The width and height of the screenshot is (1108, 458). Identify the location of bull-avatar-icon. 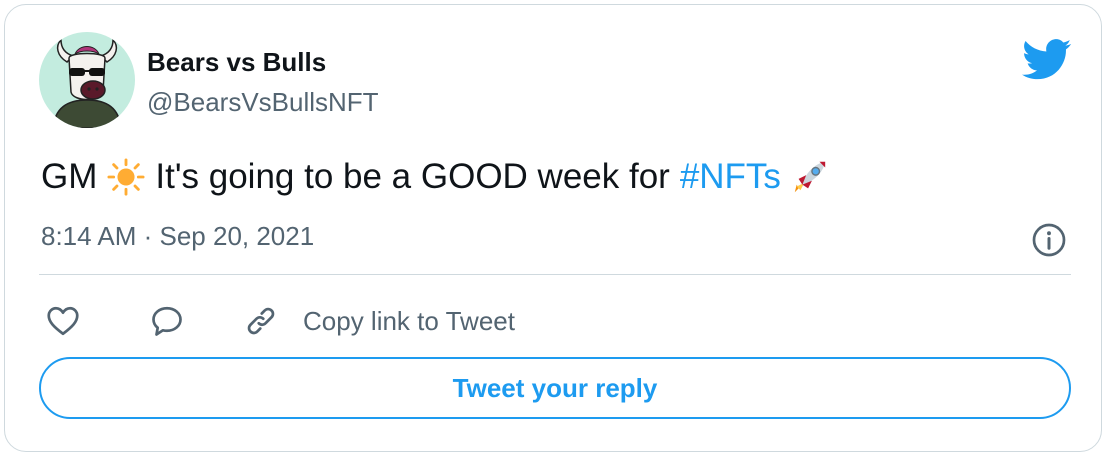
(87, 83).